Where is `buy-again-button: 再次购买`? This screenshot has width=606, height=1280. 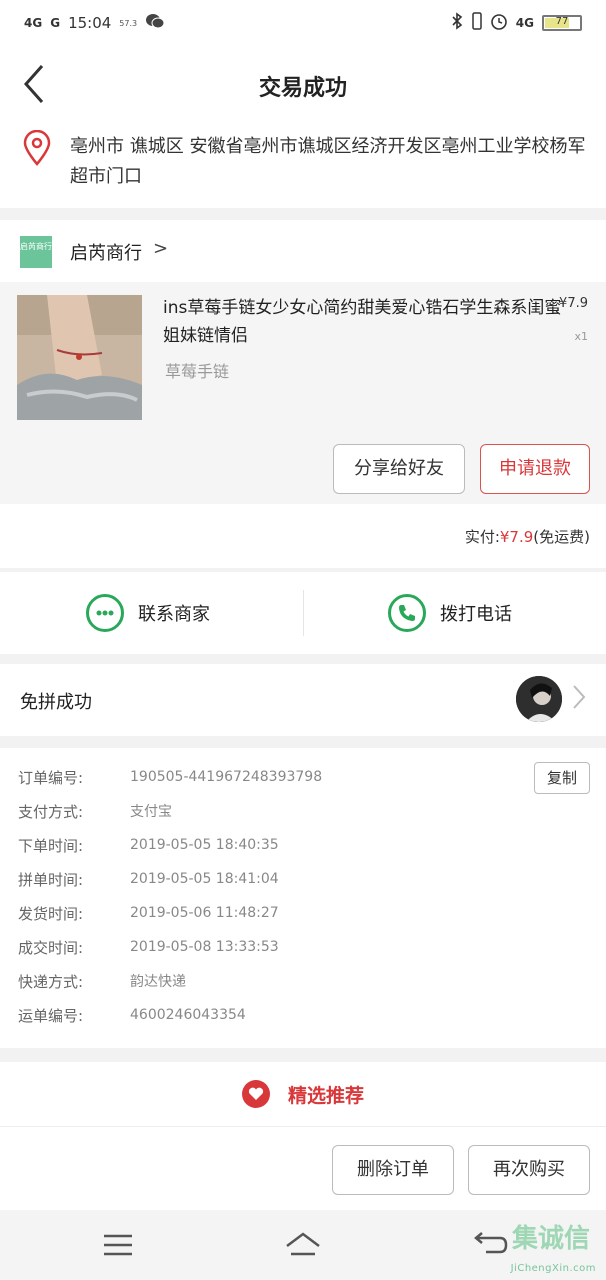
buy-again-button: 再次购买 is located at coordinates (529, 1170).